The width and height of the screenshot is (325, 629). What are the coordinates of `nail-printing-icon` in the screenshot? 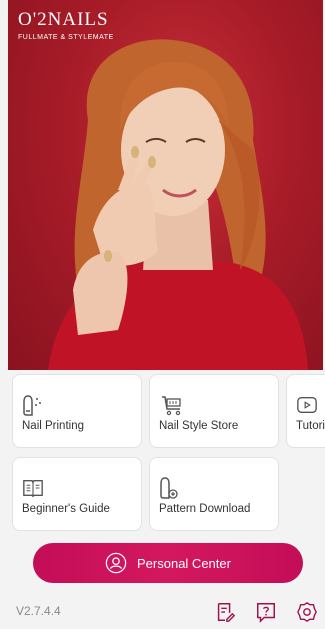 It's located at (32, 405).